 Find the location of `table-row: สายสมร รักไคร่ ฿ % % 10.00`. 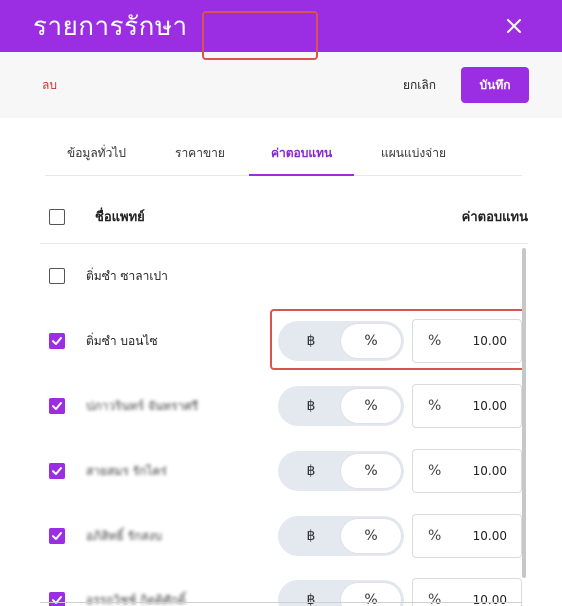

table-row: สายสมร รักไคร่ ฿ % % 10.00 is located at coordinates (285, 471).